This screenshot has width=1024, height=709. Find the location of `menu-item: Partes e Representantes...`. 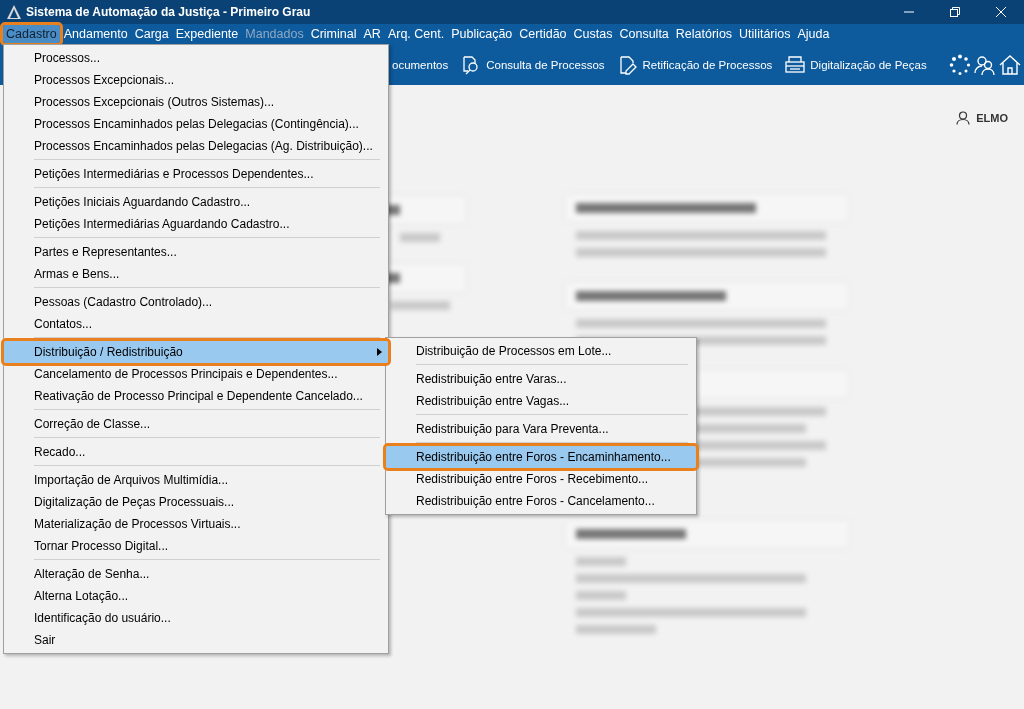

menu-item: Partes e Representantes... is located at coordinates (196, 252).